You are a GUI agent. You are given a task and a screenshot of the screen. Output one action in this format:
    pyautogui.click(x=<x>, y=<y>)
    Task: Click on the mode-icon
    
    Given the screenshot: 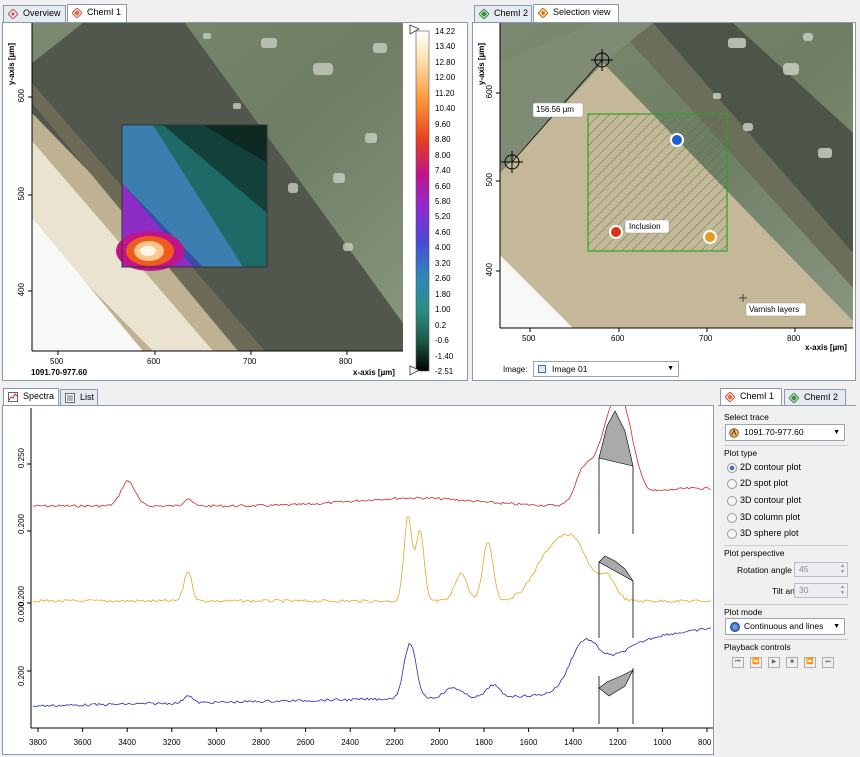 What is the action you would take?
    pyautogui.click(x=735, y=627)
    